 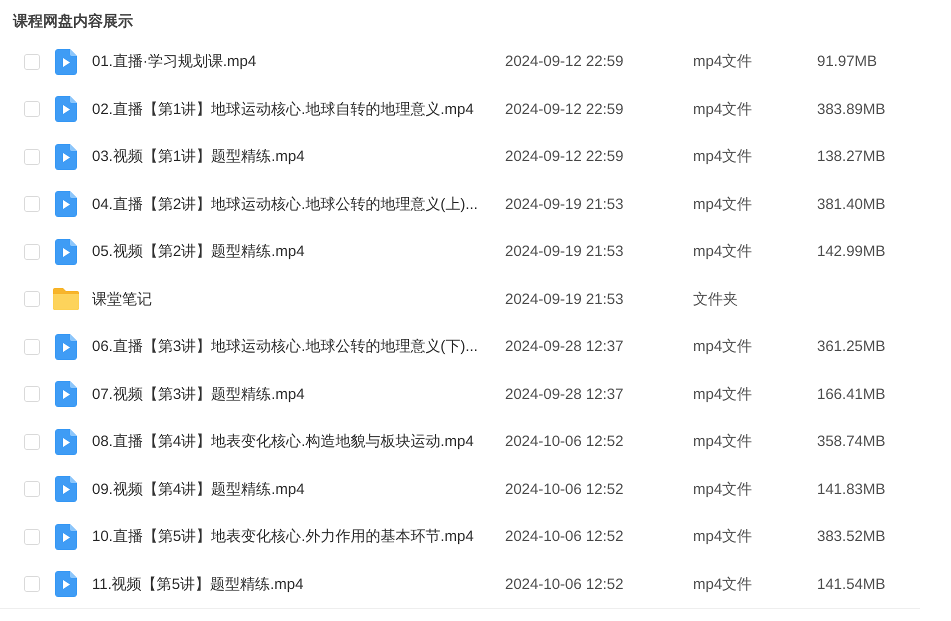 I want to click on file-name: 03.视频【第1讲】题型精练.mp4, so click(x=298, y=156).